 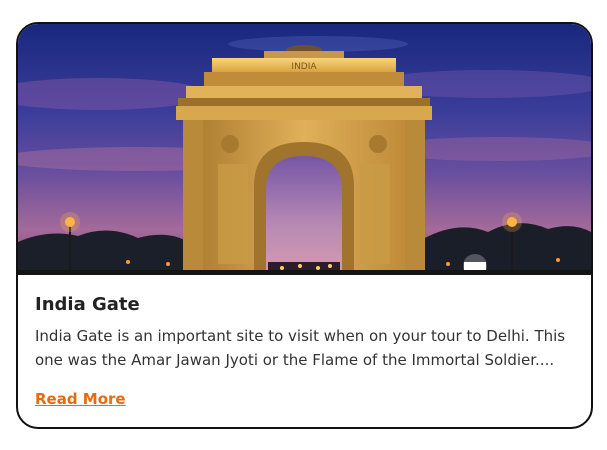 I want to click on gate-inscription: INDIA, so click(x=304, y=67).